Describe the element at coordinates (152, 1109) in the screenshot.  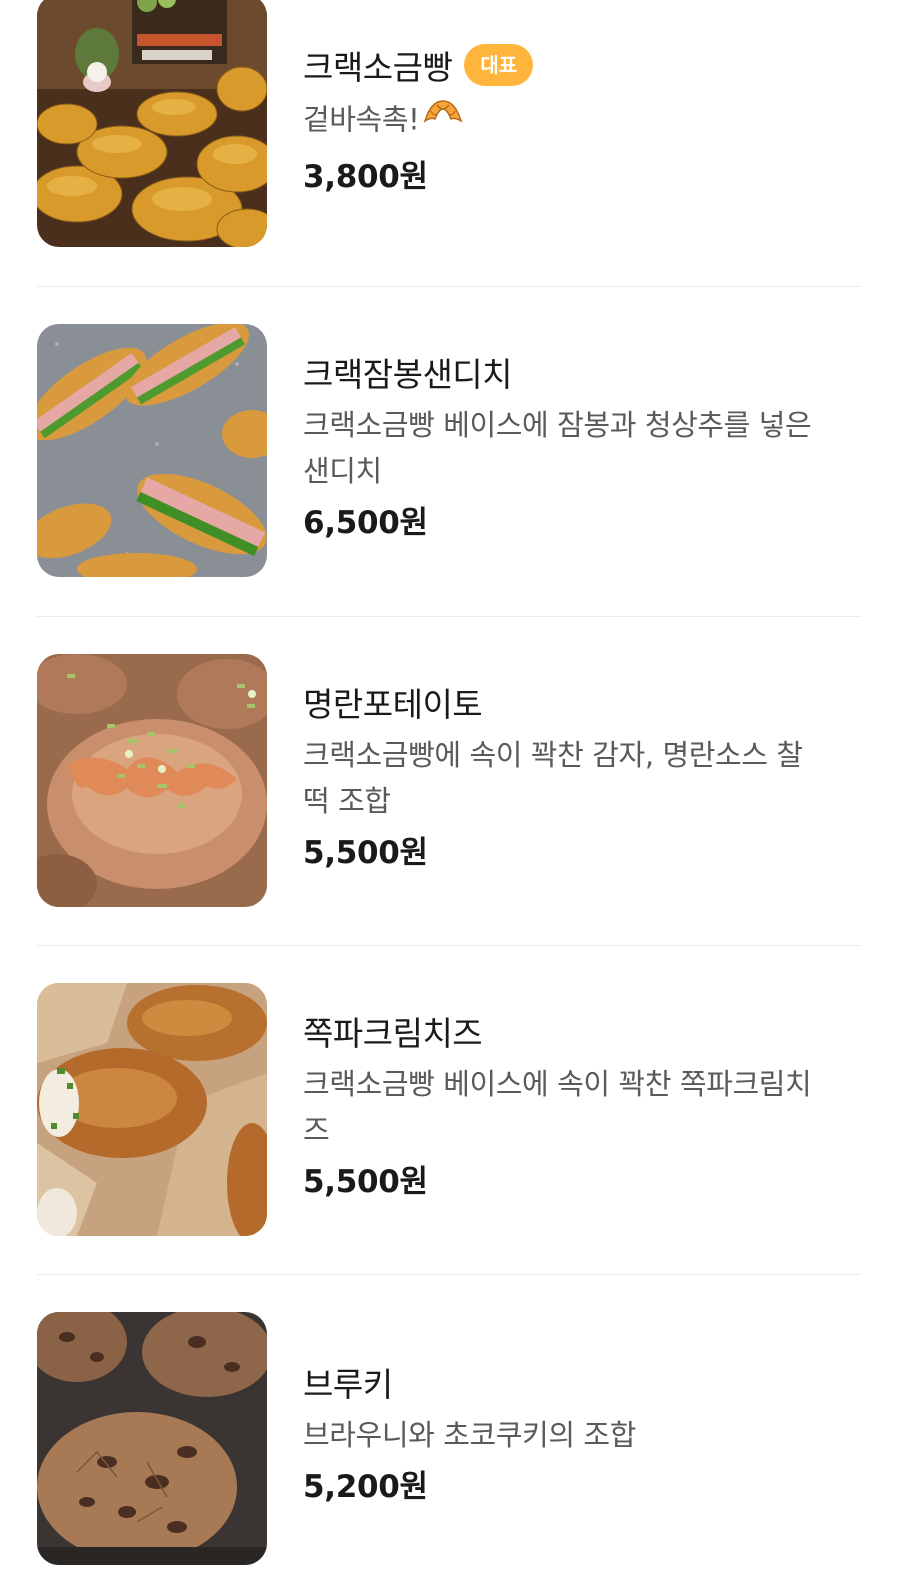
I see `scallion-cream-cheese-bread-photo` at that location.